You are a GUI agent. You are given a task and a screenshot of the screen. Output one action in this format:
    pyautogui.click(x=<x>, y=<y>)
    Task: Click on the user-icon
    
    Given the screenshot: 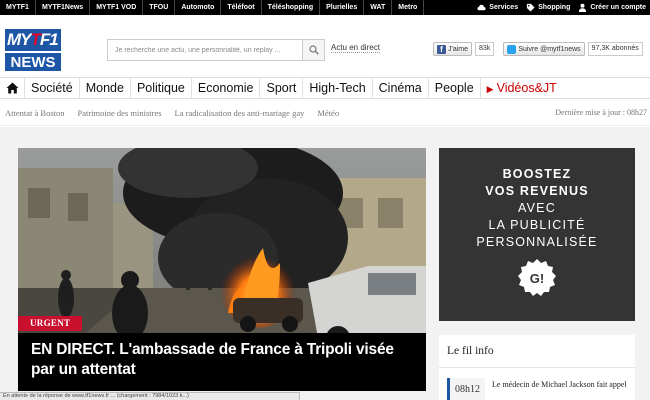 What is the action you would take?
    pyautogui.click(x=583, y=7)
    